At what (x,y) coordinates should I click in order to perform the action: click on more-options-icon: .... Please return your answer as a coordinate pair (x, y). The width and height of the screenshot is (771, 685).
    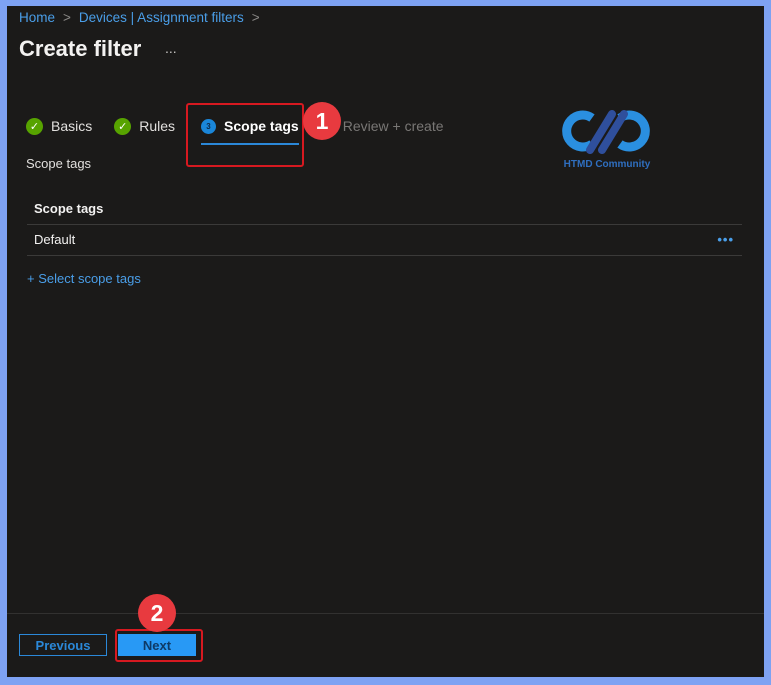
    Looking at the image, I should click on (171, 48).